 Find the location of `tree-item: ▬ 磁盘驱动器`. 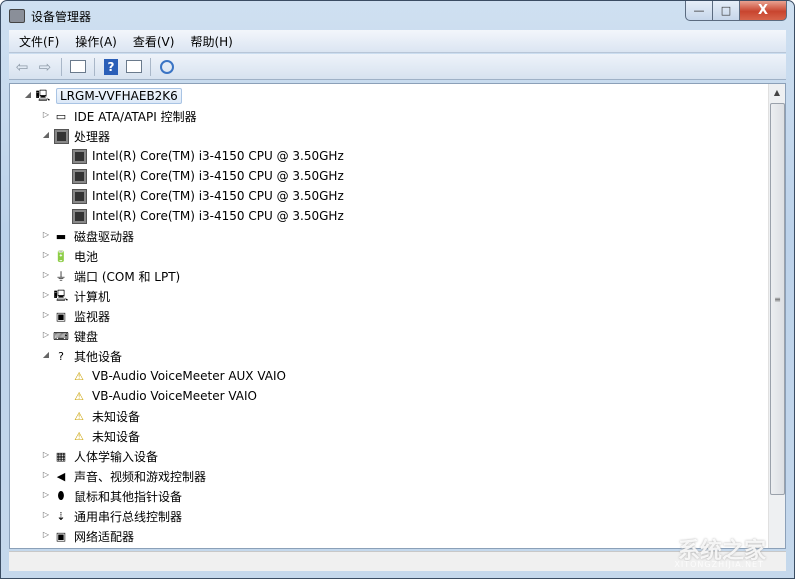

tree-item: ▬ 磁盘驱动器 is located at coordinates (93, 236).